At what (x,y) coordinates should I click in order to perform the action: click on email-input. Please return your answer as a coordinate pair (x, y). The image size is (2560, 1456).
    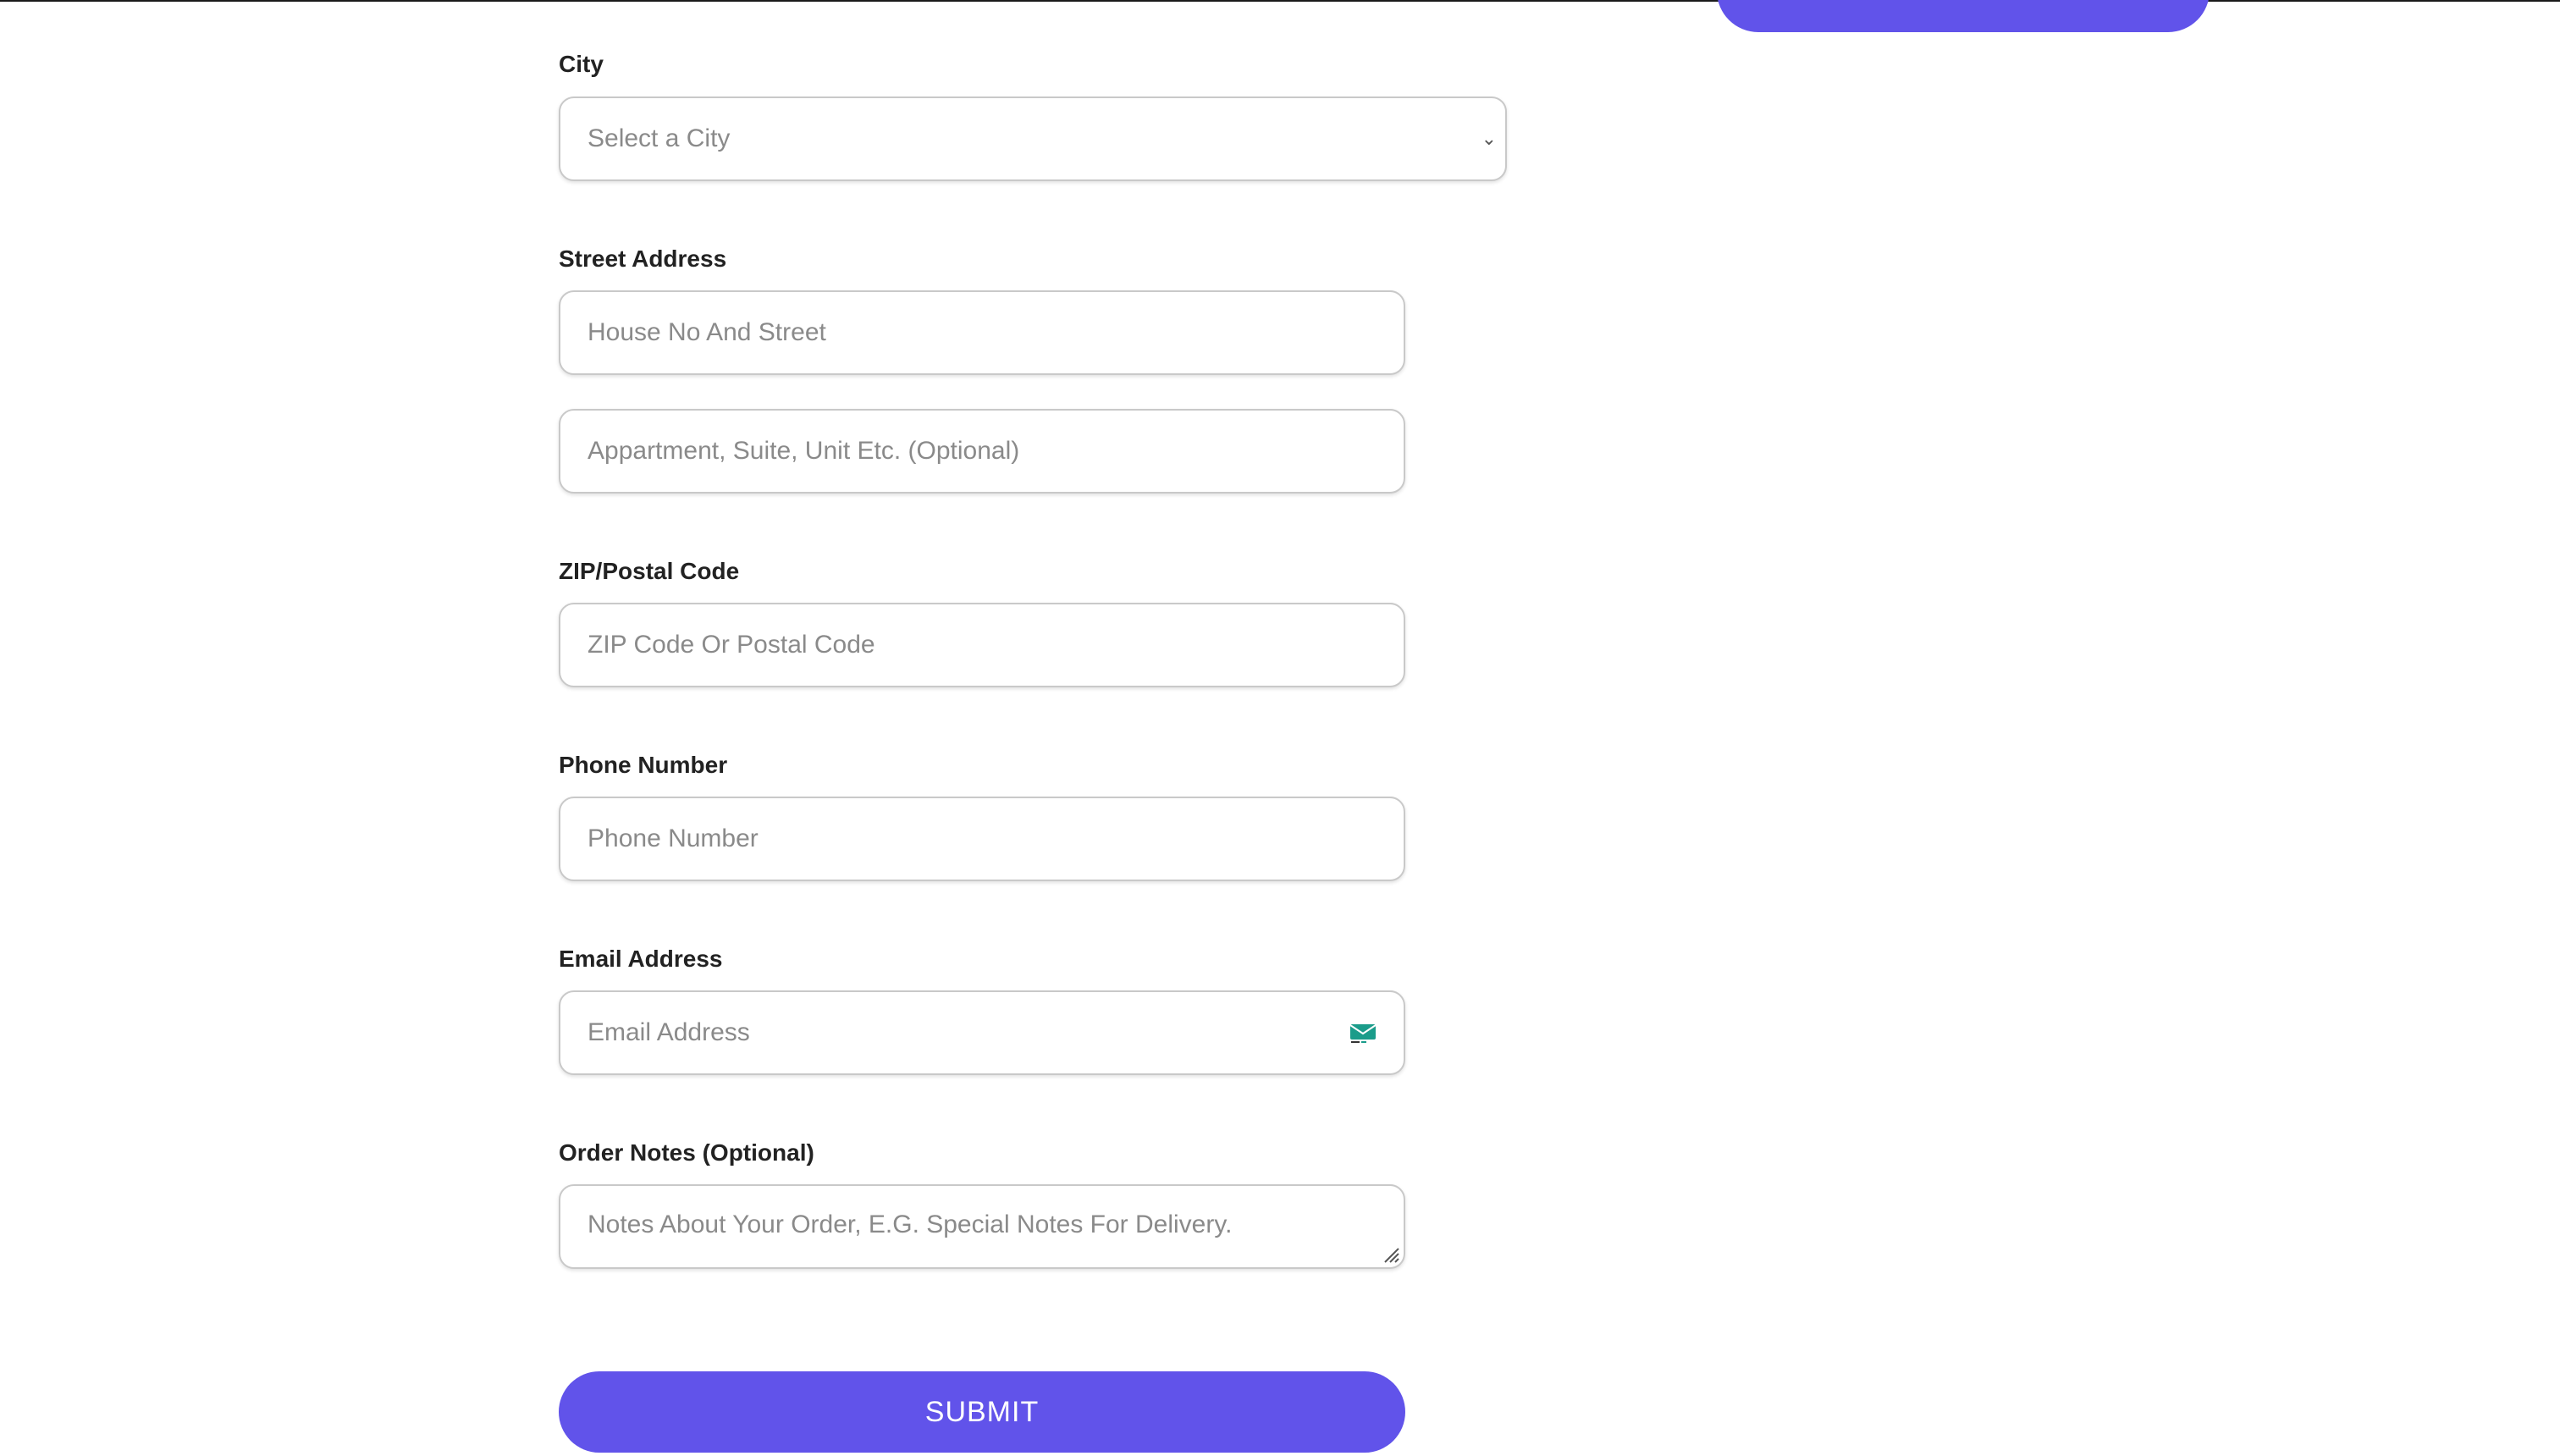
    Looking at the image, I should click on (982, 1032).